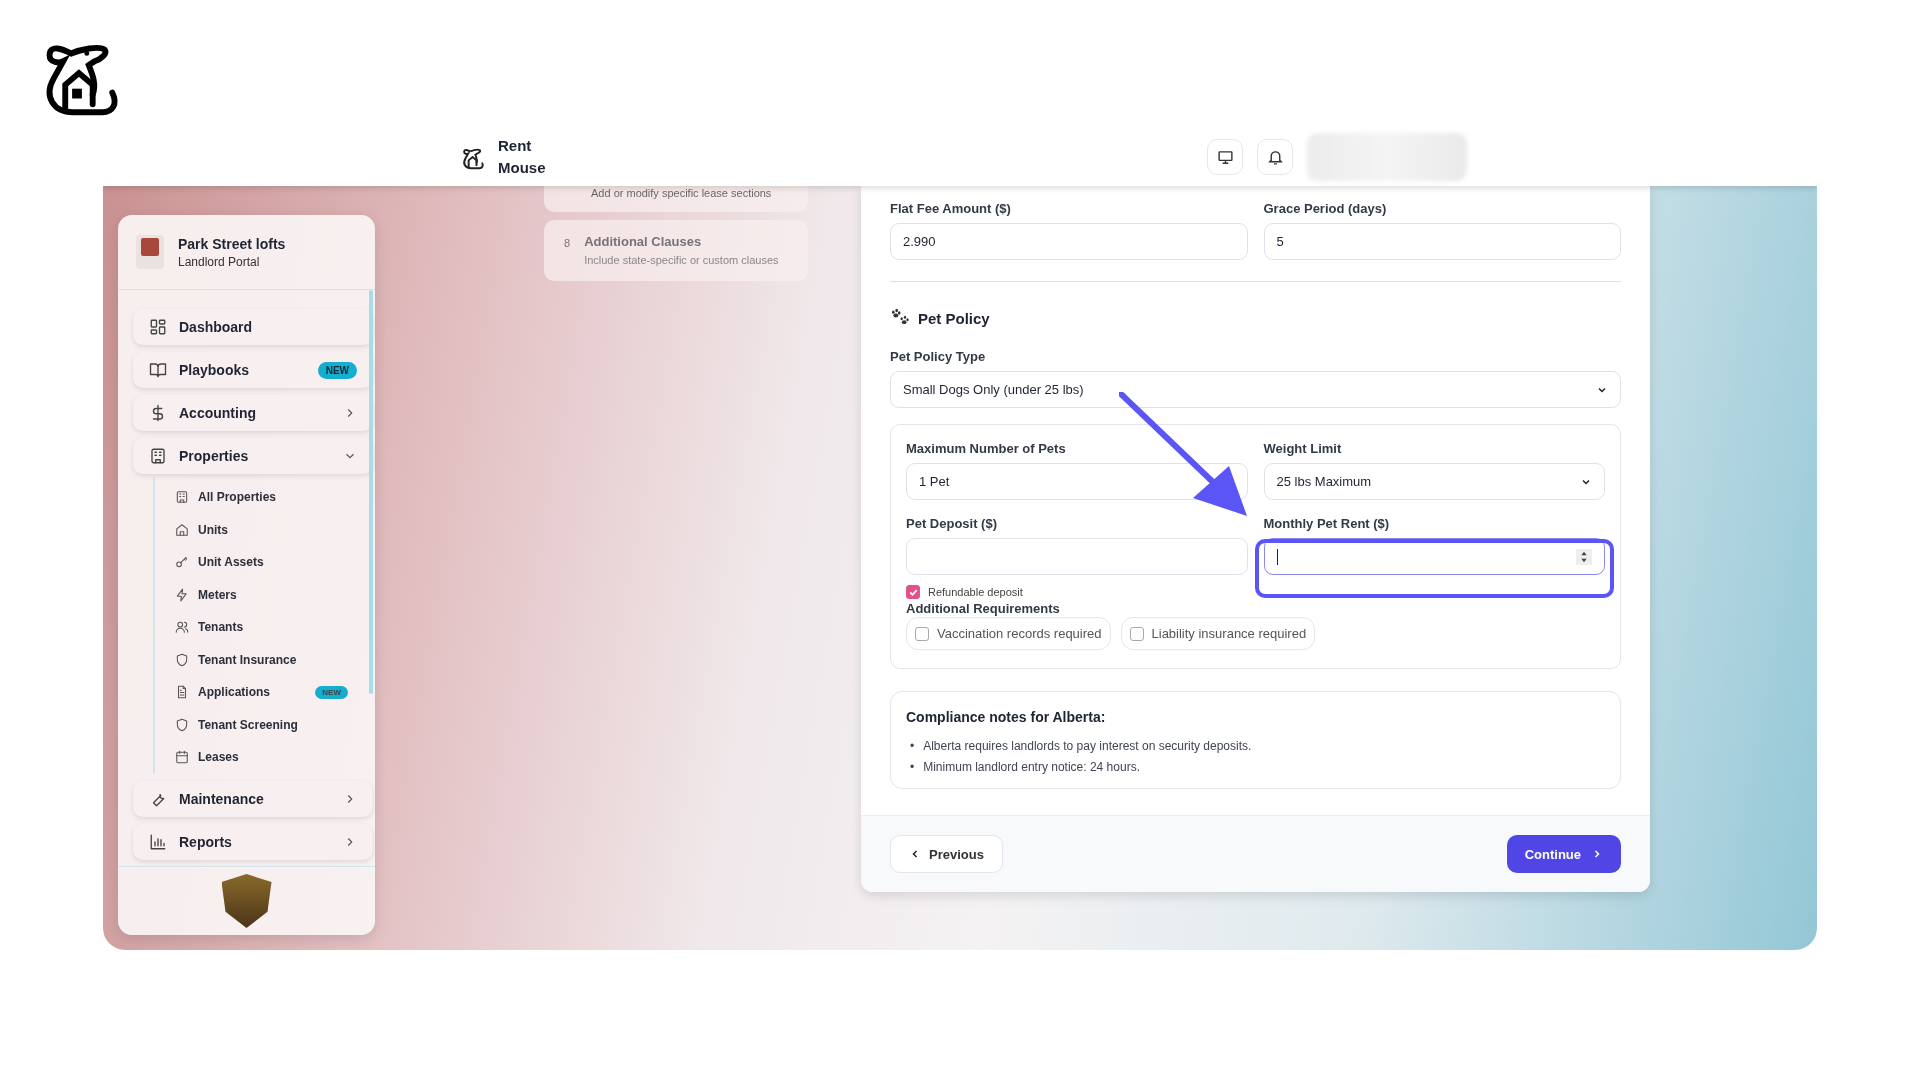 Image resolution: width=1920 pixels, height=1080 pixels. What do you see at coordinates (371, 492) in the screenshot?
I see `scrollbar` at bounding box center [371, 492].